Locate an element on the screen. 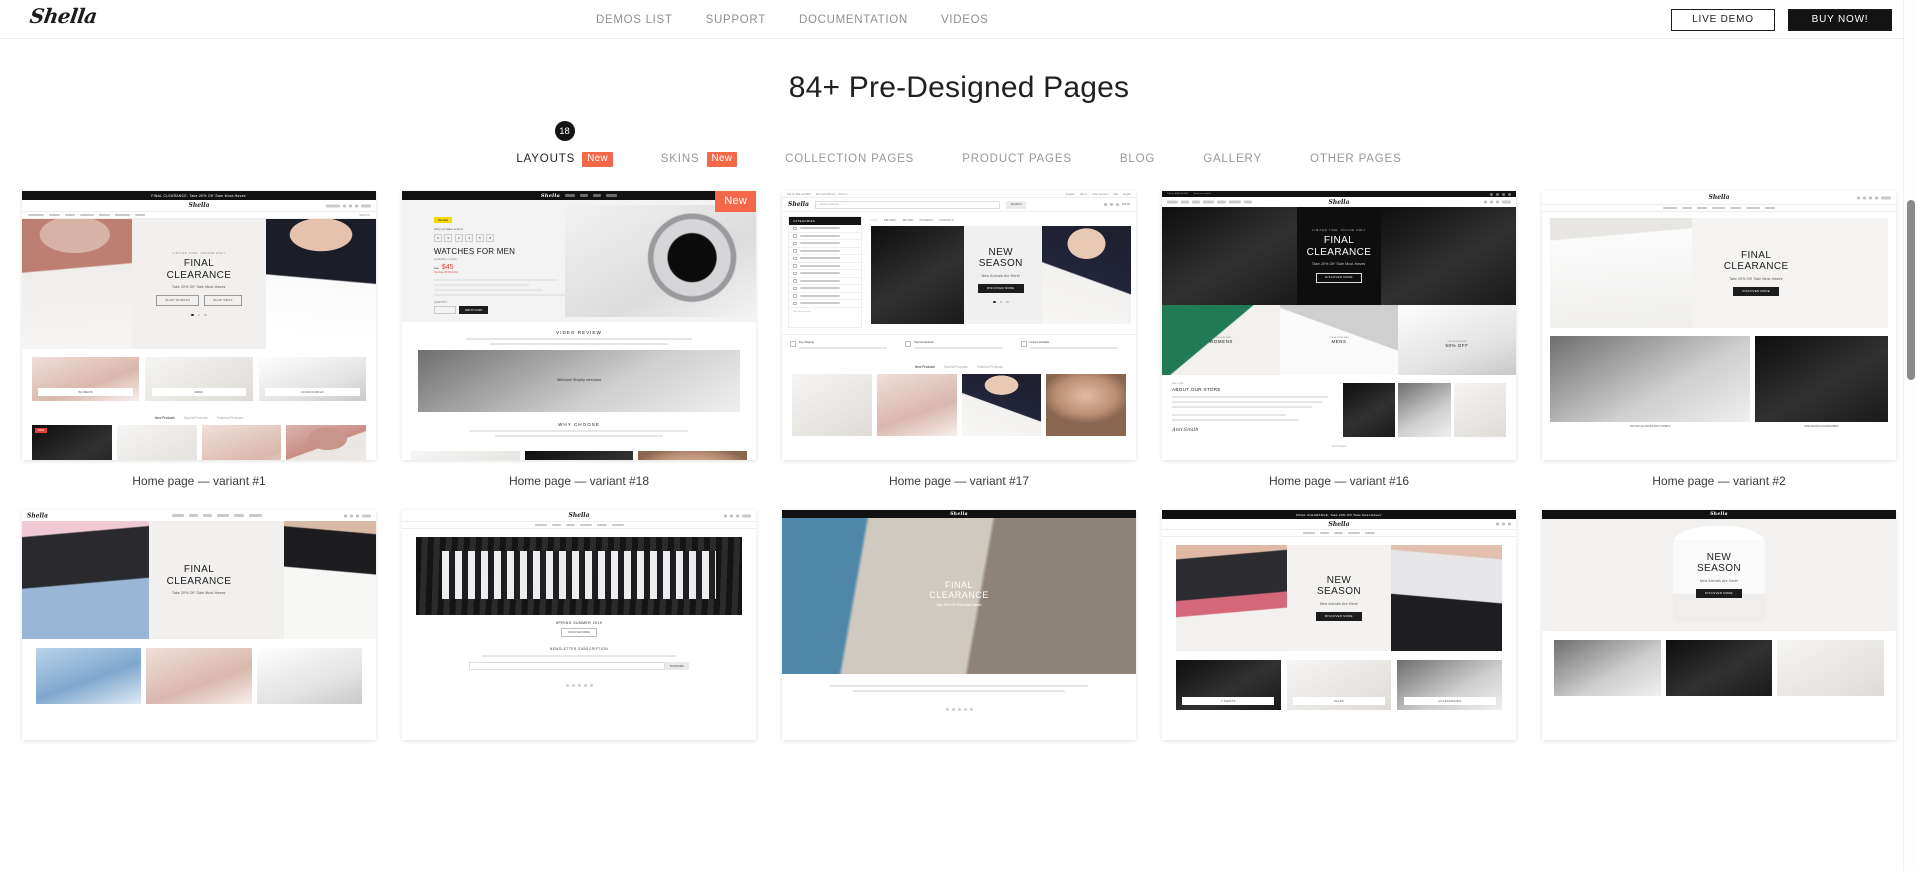 This screenshot has height=871, width=1918. countdown-digit: 8 is located at coordinates (490, 238).